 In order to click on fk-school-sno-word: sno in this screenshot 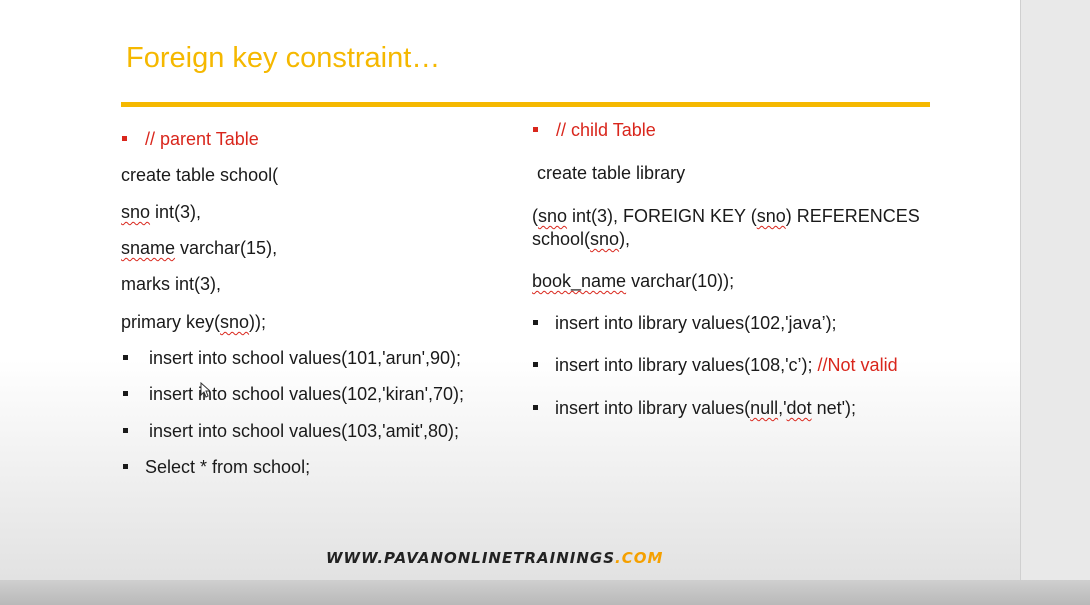, I will do `click(605, 239)`.